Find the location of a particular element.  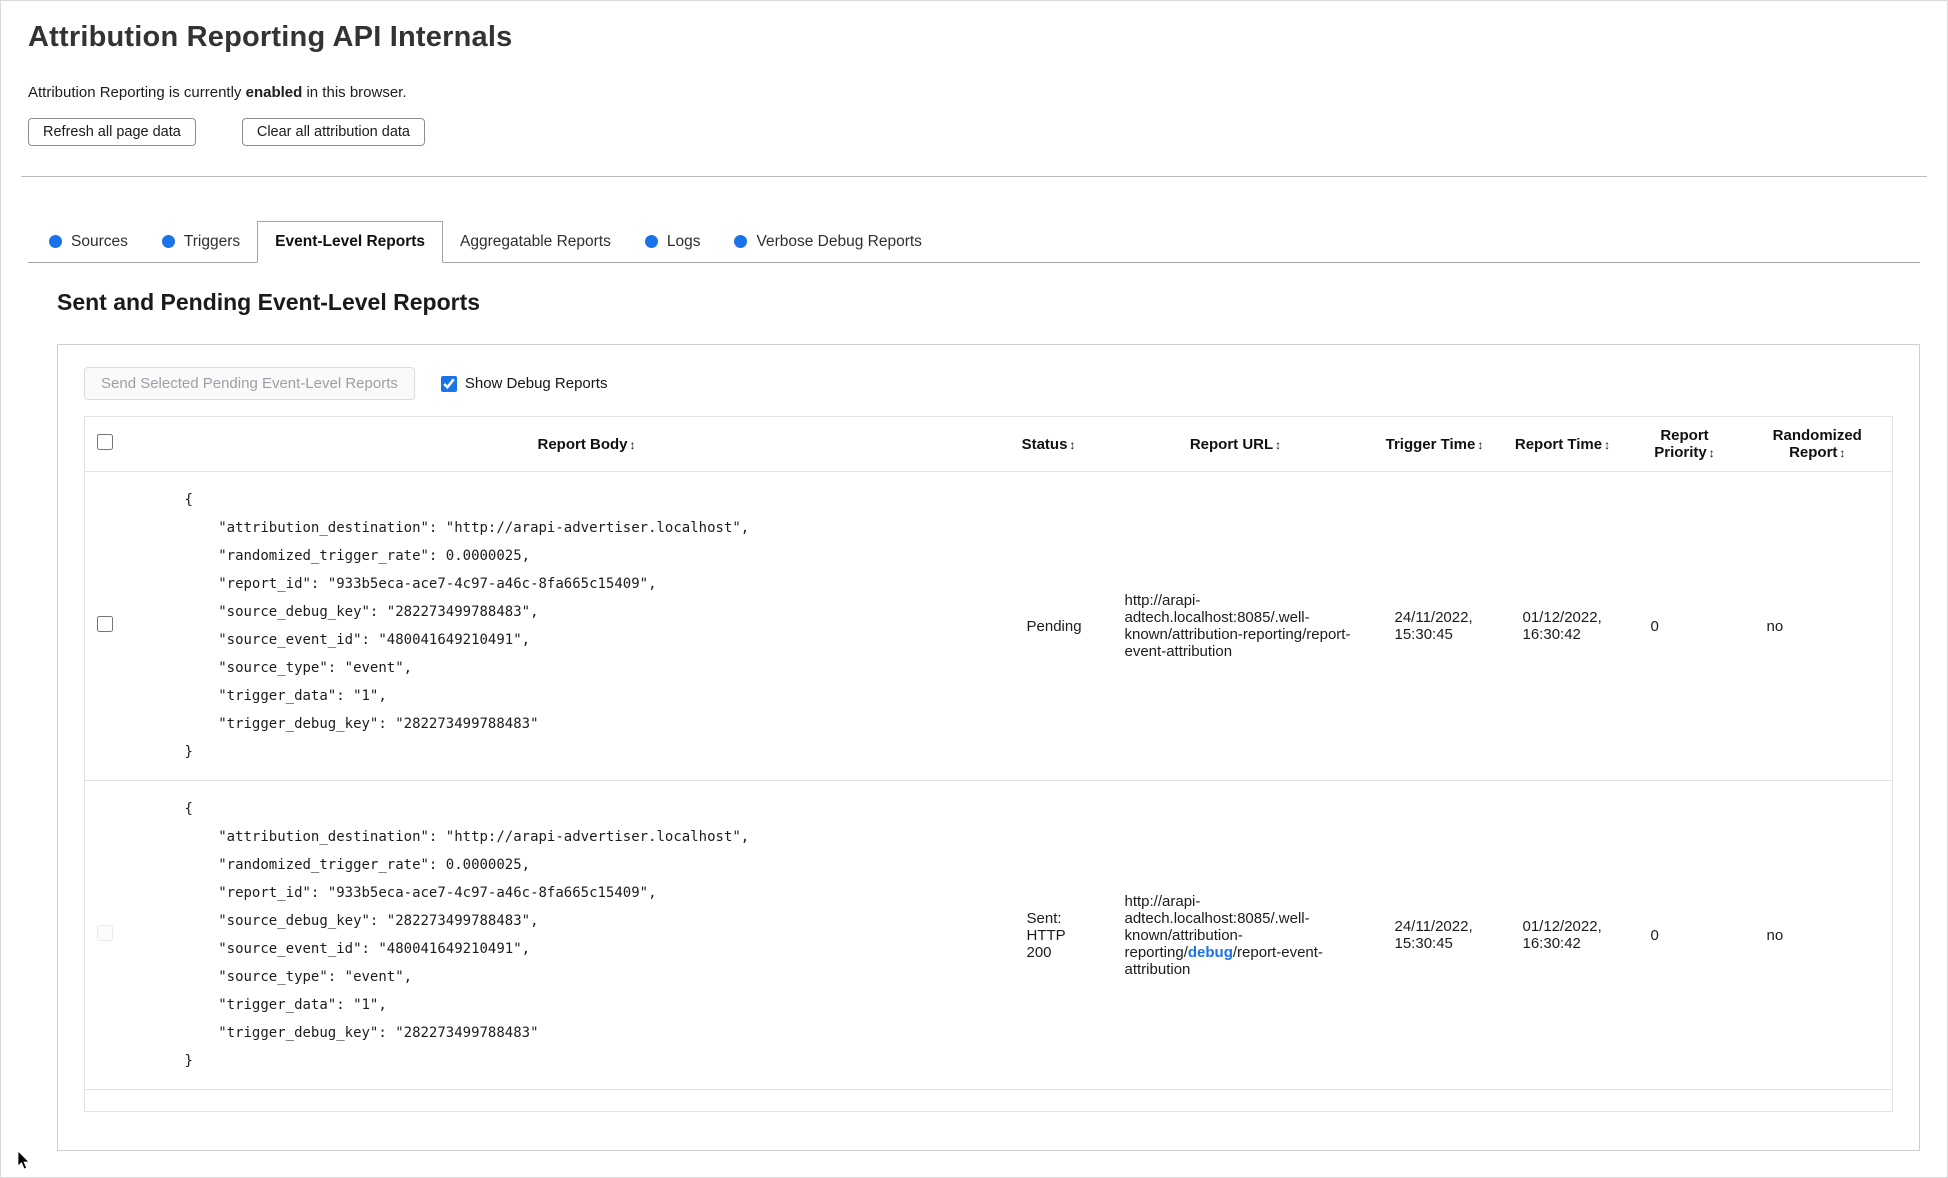

clear-all-button: Clear all attribution data is located at coordinates (333, 132).